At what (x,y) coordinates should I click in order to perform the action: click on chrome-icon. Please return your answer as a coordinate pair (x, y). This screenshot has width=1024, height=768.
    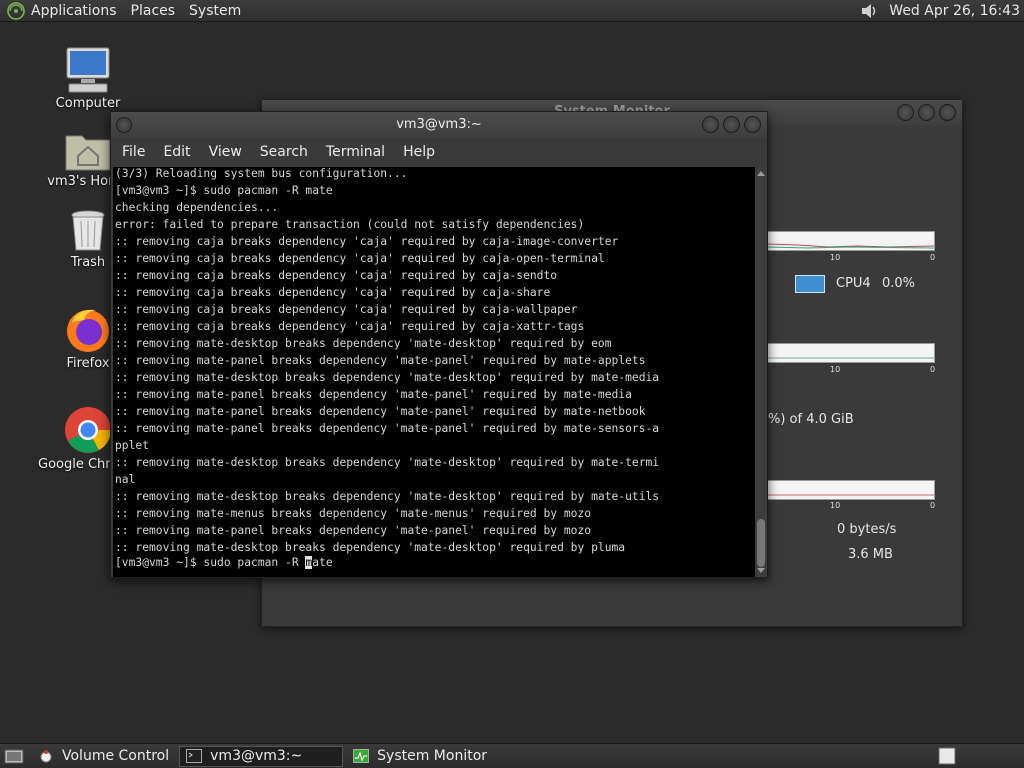
    Looking at the image, I should click on (88, 430).